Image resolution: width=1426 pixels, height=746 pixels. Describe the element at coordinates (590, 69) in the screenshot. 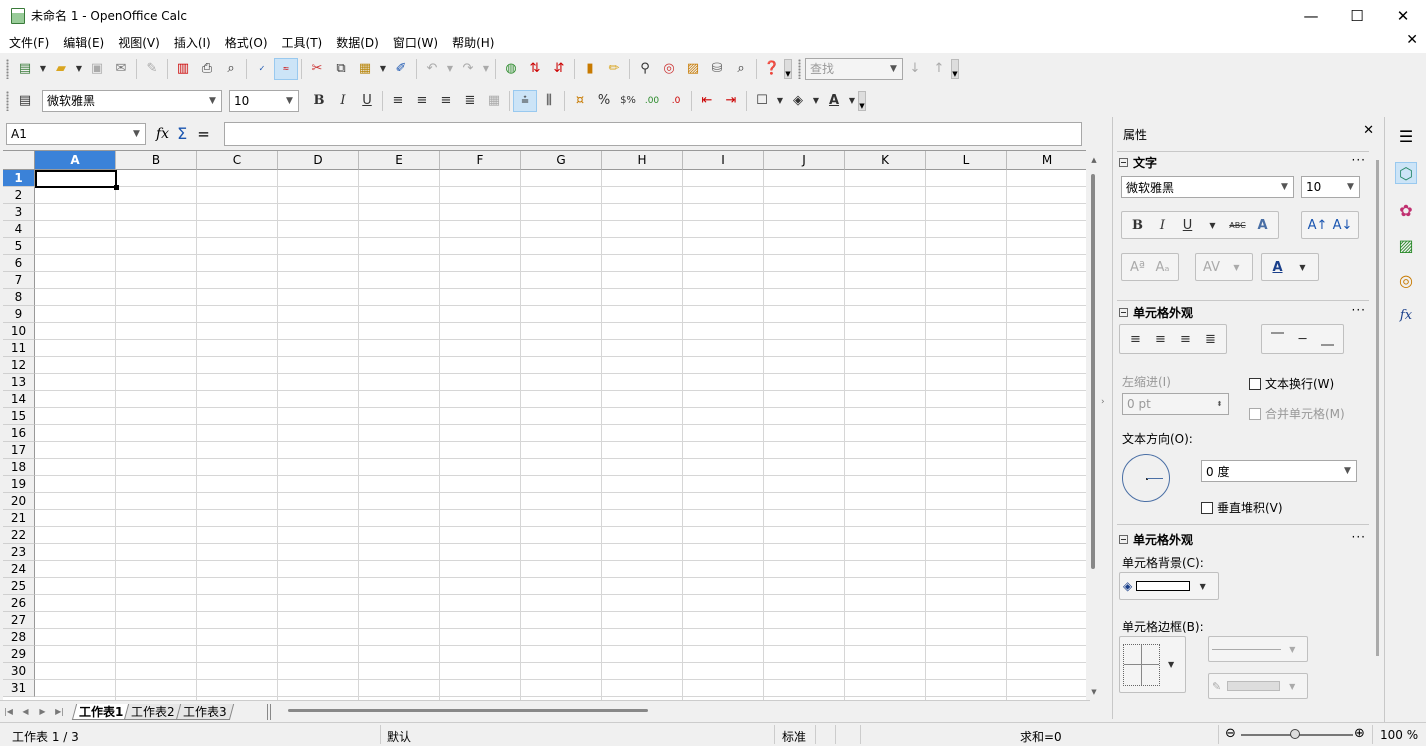

I see `insert-chart-icon: ▮` at that location.